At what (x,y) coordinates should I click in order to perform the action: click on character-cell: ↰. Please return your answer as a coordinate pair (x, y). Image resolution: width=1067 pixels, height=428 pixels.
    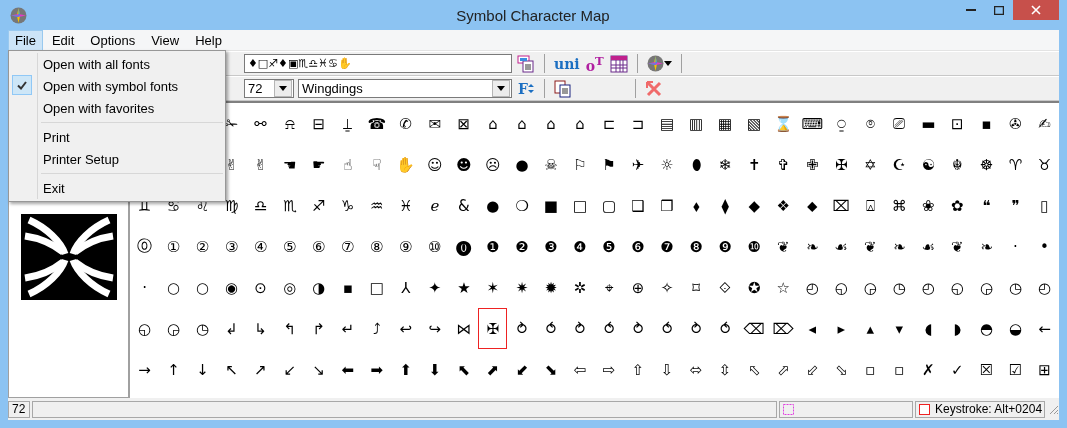
    Looking at the image, I should click on (290, 328).